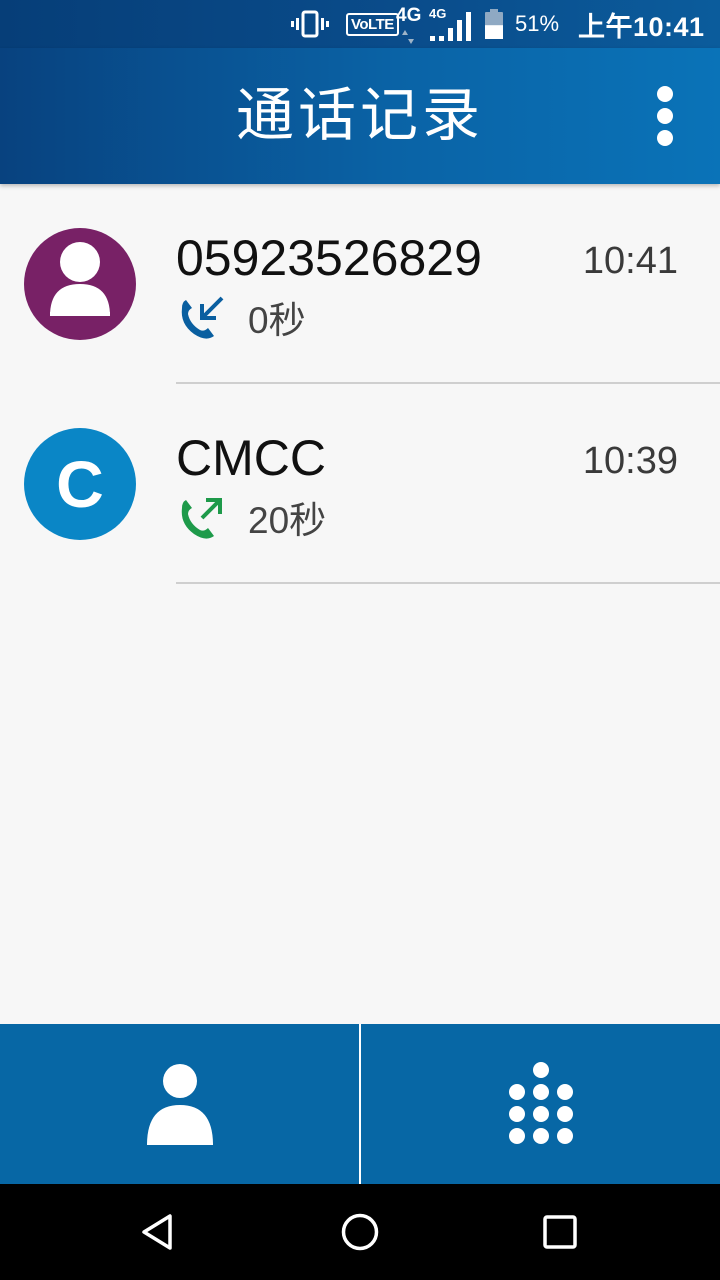 This screenshot has width=720, height=1280. I want to click on back-button, so click(160, 1232).